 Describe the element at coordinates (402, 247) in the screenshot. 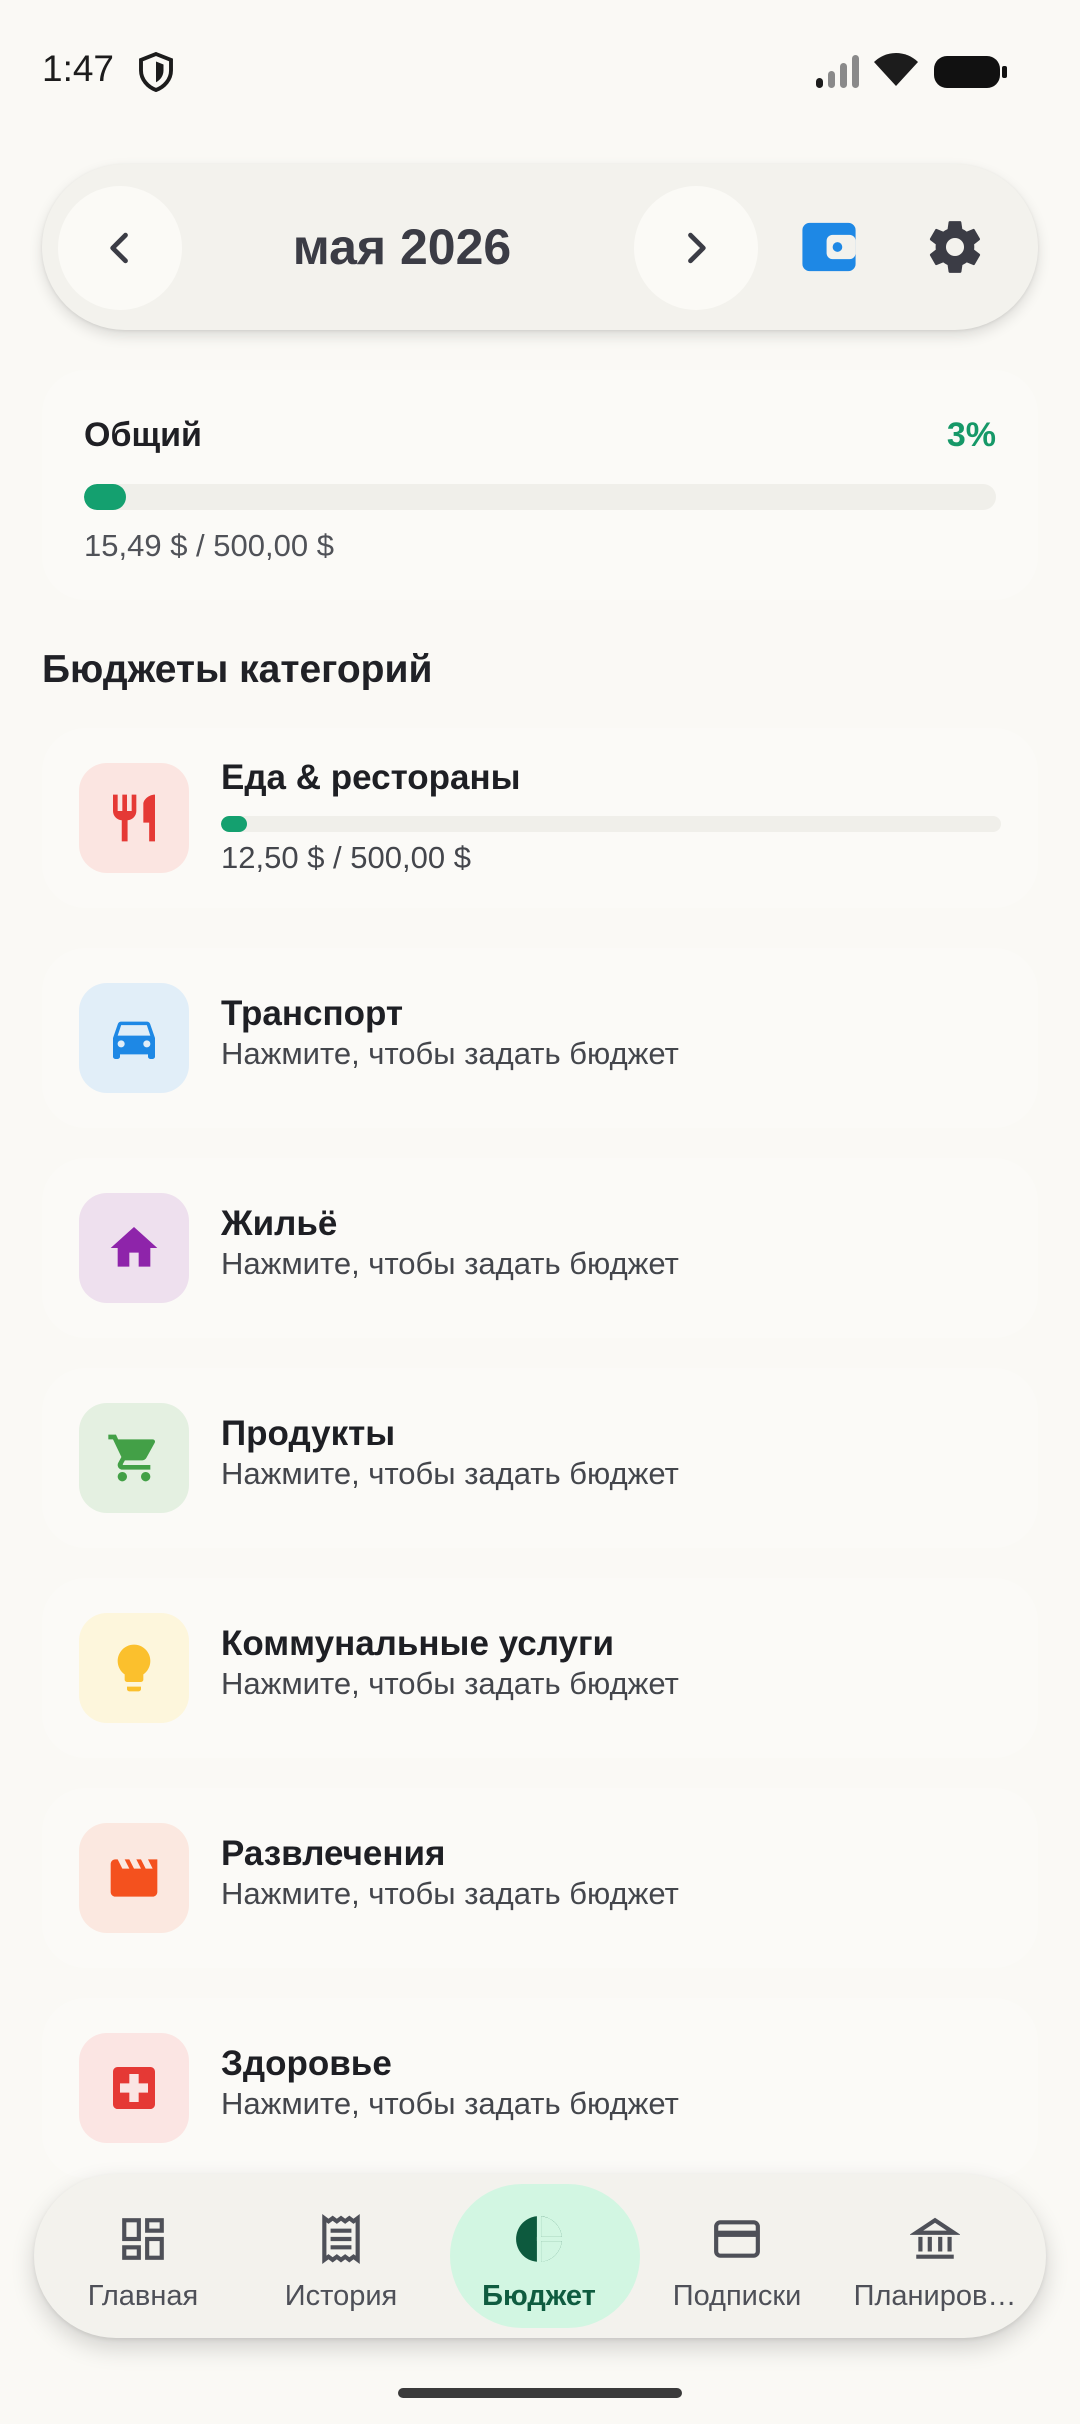

I see `month-title: мая 2026` at that location.